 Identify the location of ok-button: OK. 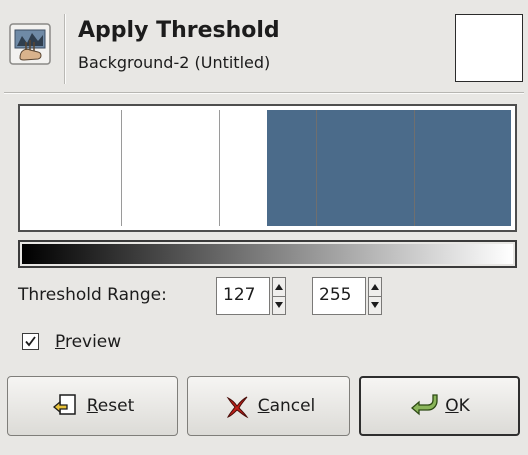
(439, 406).